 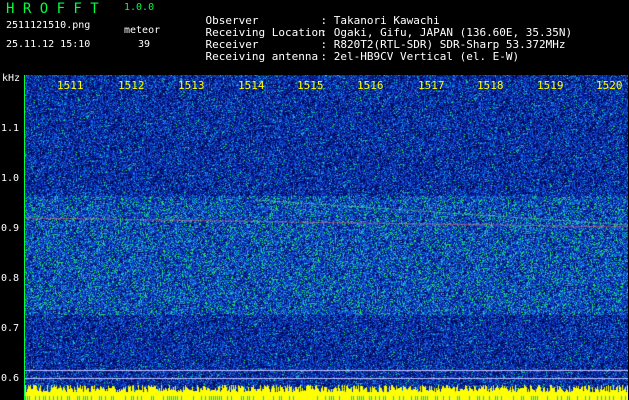 I want to click on x-tick-label: 1518, so click(x=490, y=85).